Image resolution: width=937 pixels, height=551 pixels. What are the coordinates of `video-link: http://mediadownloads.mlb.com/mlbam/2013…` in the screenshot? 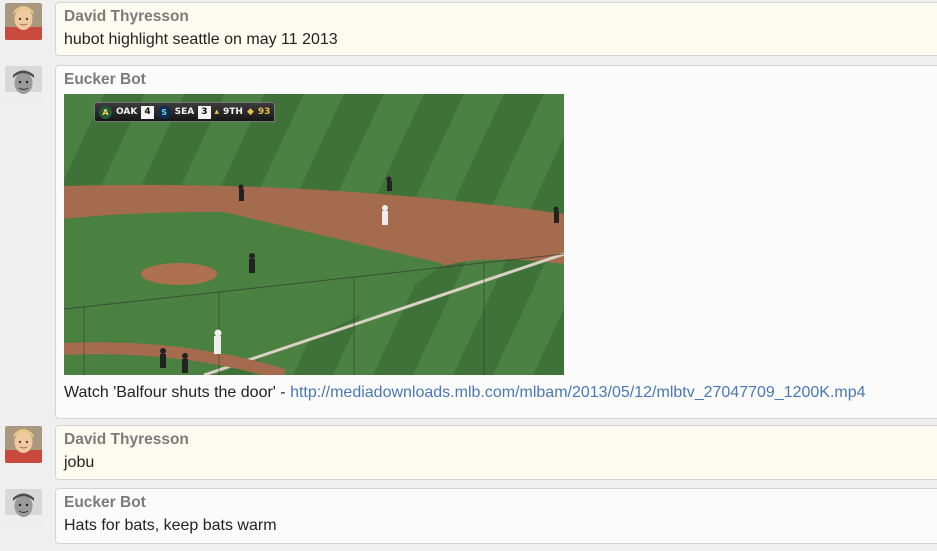 It's located at (577, 392).